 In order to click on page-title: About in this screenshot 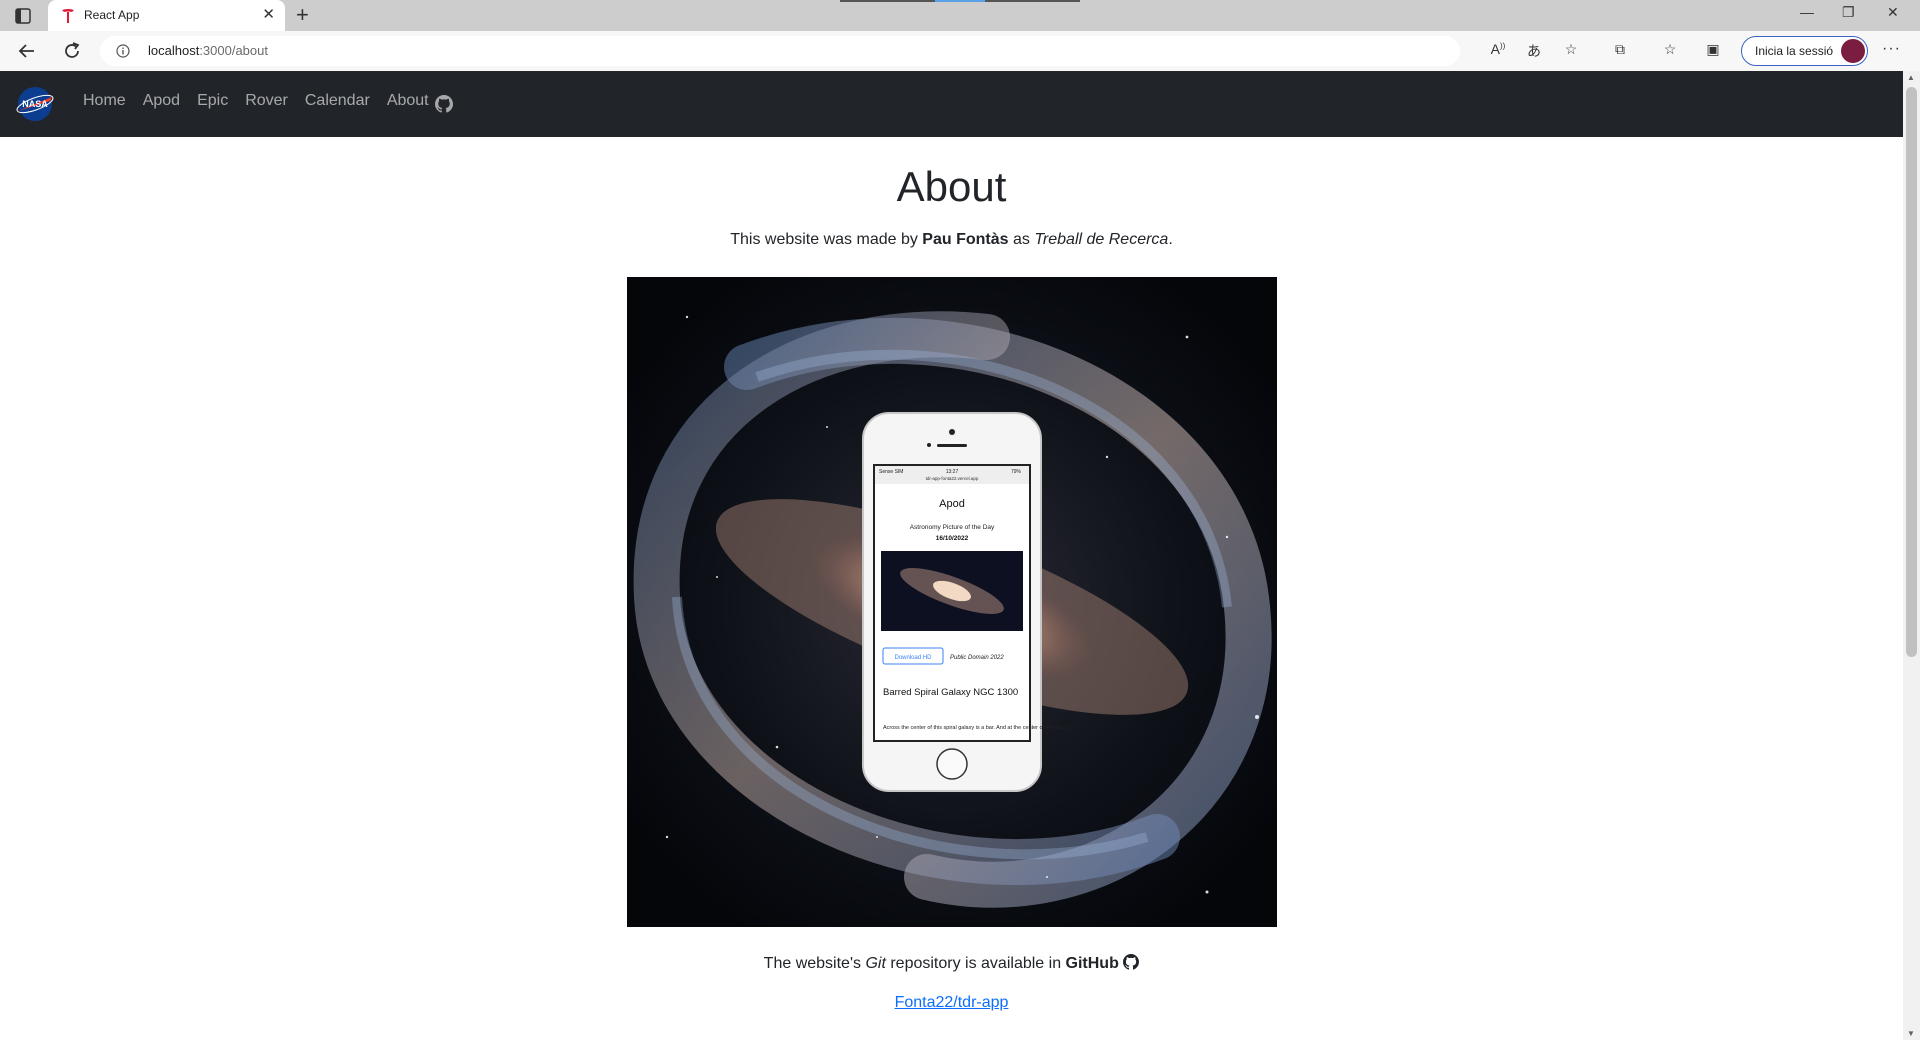, I will do `click(951, 186)`.